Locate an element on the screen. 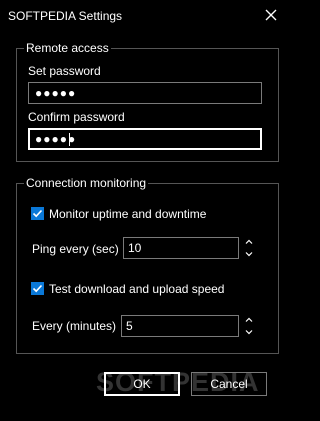  close-icon is located at coordinates (271, 15).